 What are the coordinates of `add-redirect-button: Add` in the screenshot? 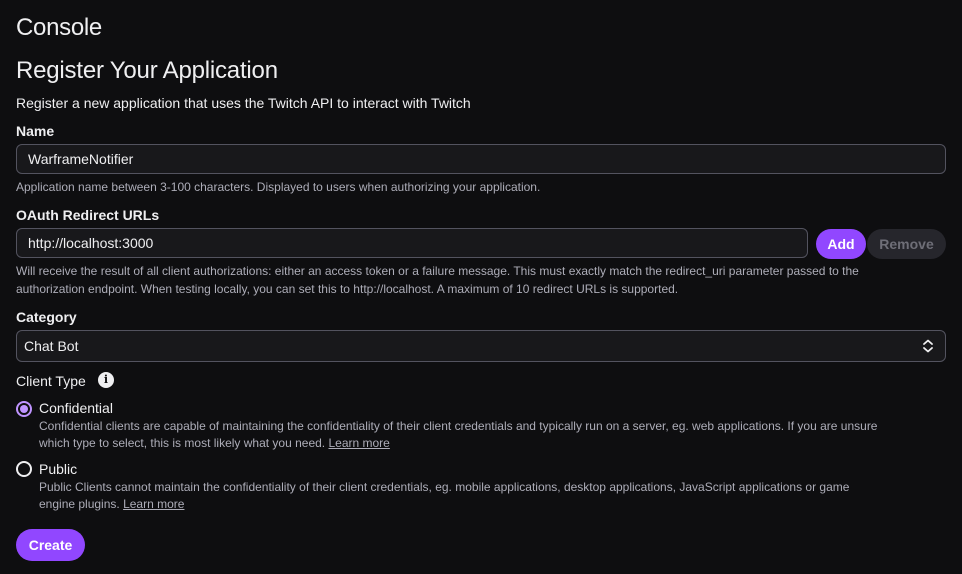 It's located at (841, 244).